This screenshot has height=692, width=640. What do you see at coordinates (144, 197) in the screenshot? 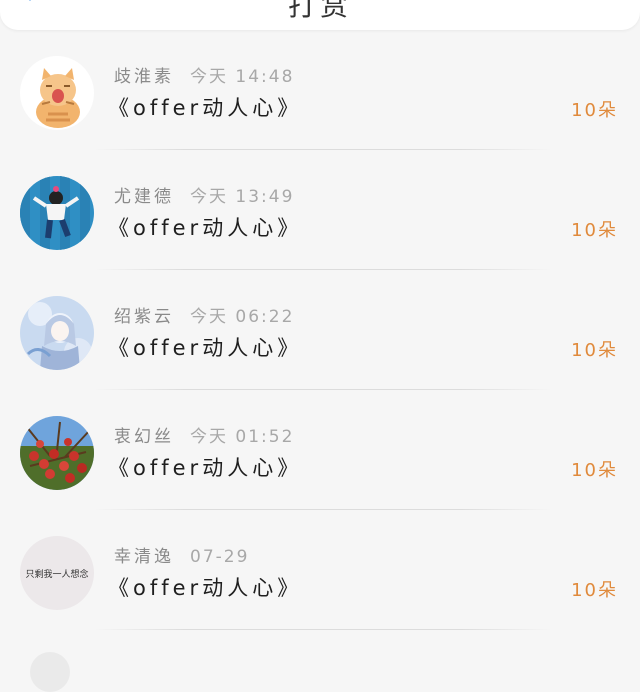
I see `sender-name: 尤建德` at bounding box center [144, 197].